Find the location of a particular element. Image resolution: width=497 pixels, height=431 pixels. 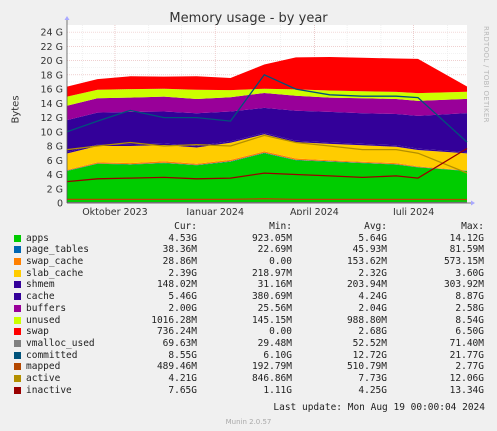

munin-version: Munin 2.0.57 is located at coordinates (248, 422).